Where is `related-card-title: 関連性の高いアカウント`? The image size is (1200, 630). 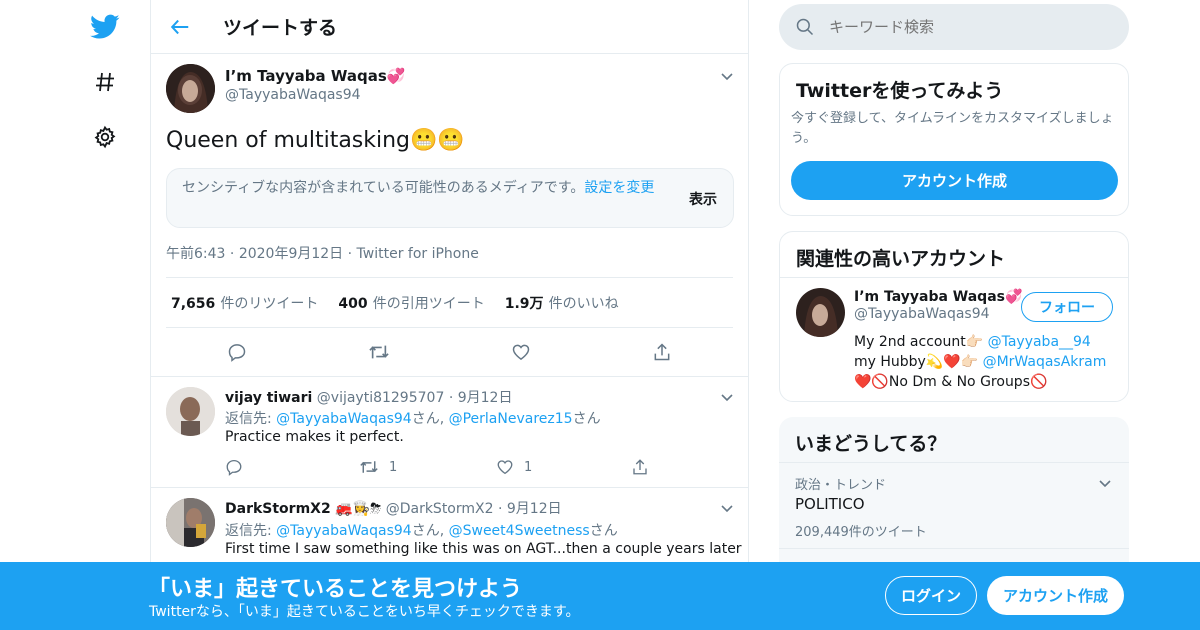
related-card-title: 関連性の高いアカウント is located at coordinates (901, 259).